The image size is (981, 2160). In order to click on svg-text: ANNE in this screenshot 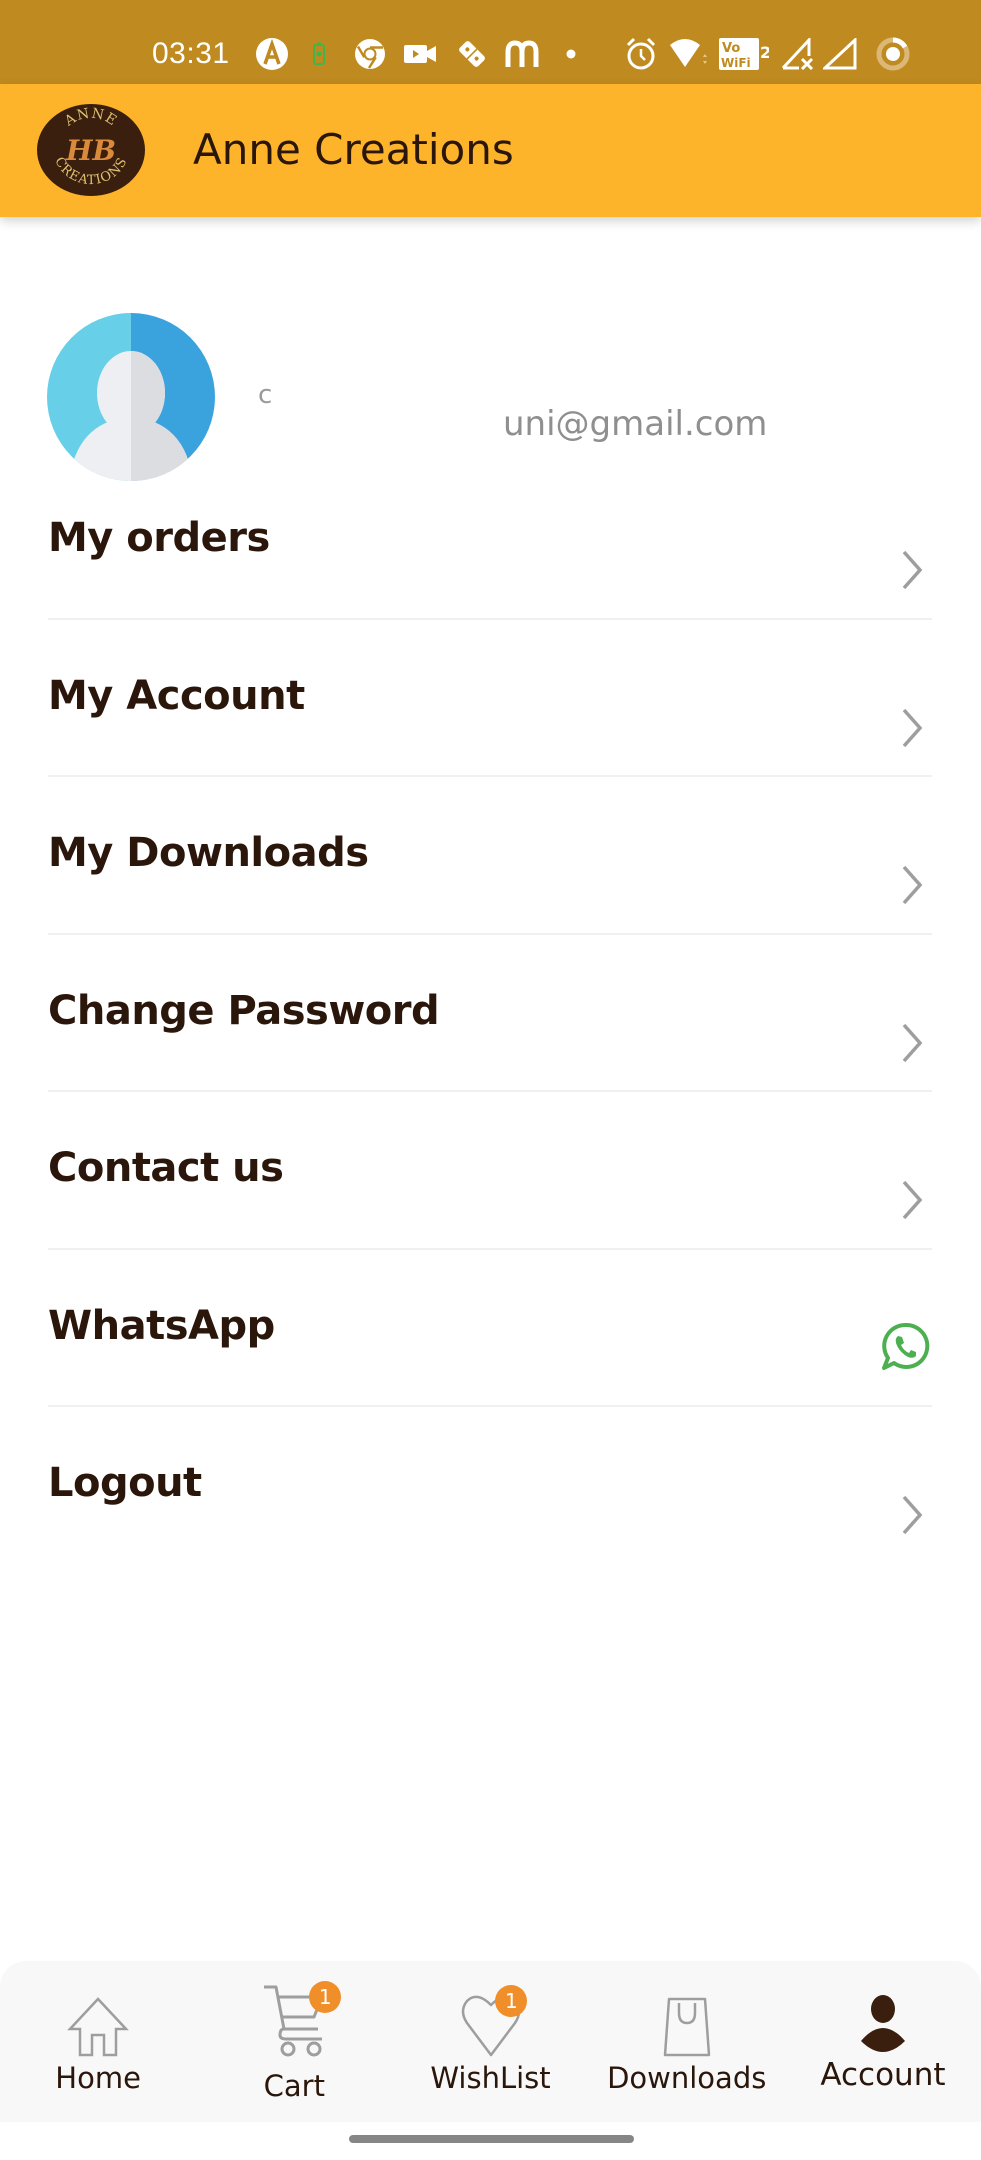, I will do `click(90, 118)`.